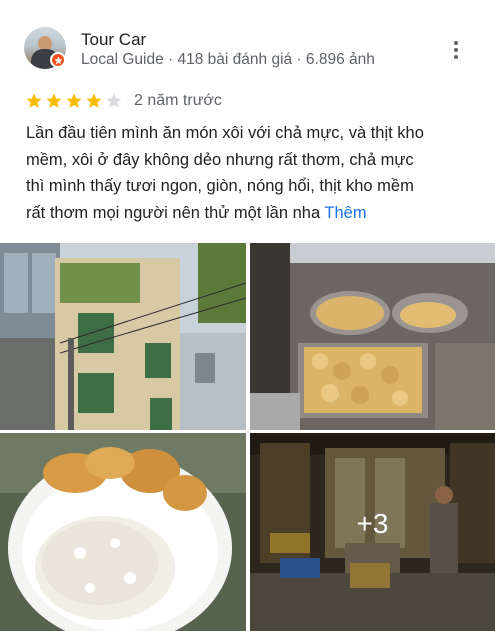 Image resolution: width=495 pixels, height=631 pixels. What do you see at coordinates (123, 336) in the screenshot?
I see `review-photo-building` at bounding box center [123, 336].